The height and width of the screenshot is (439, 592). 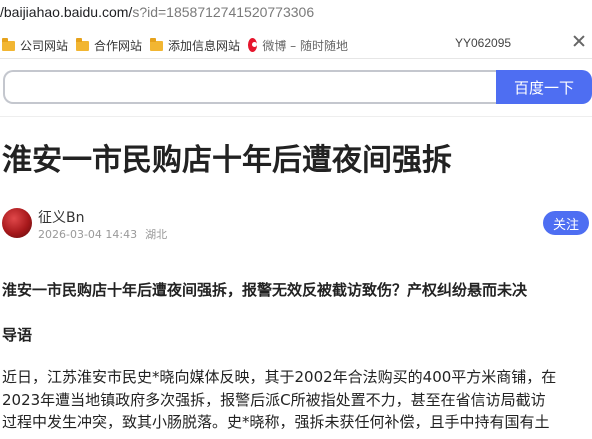 I want to click on bookmark-label: 添加信息网站, so click(x=204, y=45).